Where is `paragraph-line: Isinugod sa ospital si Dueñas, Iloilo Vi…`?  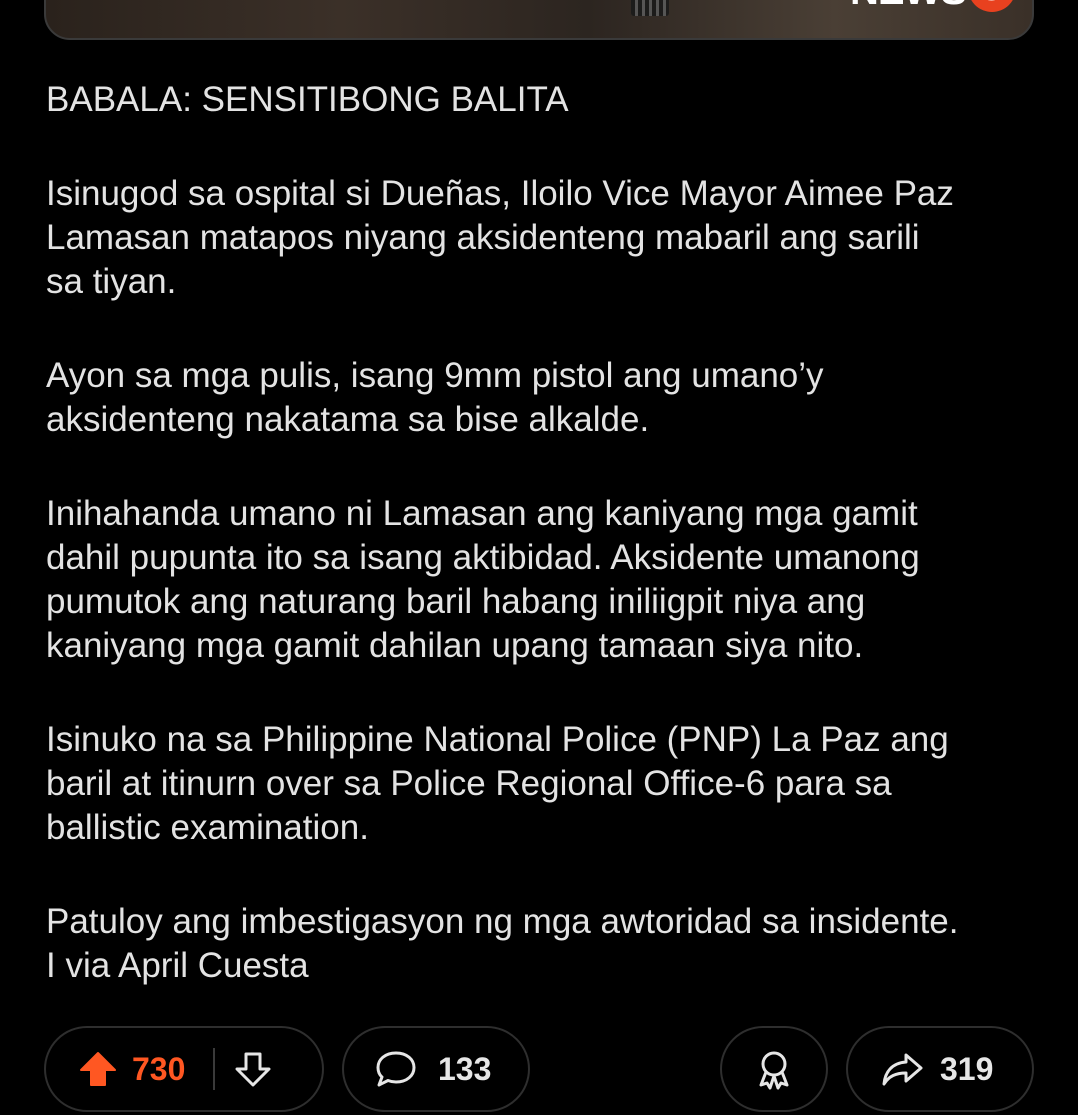
paragraph-line: Isinugod sa ospital si Dueñas, Iloilo Vi… is located at coordinates (500, 193).